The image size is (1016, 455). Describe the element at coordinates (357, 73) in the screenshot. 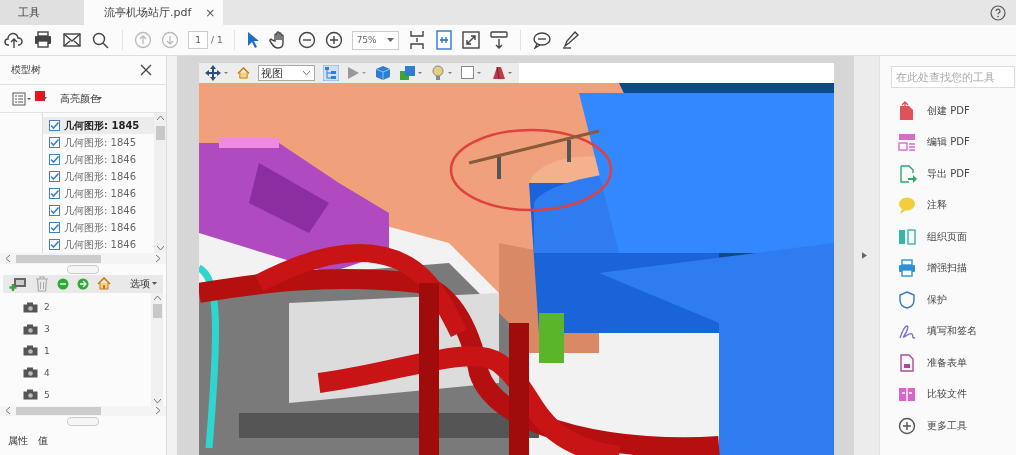

I see `play-icon` at that location.